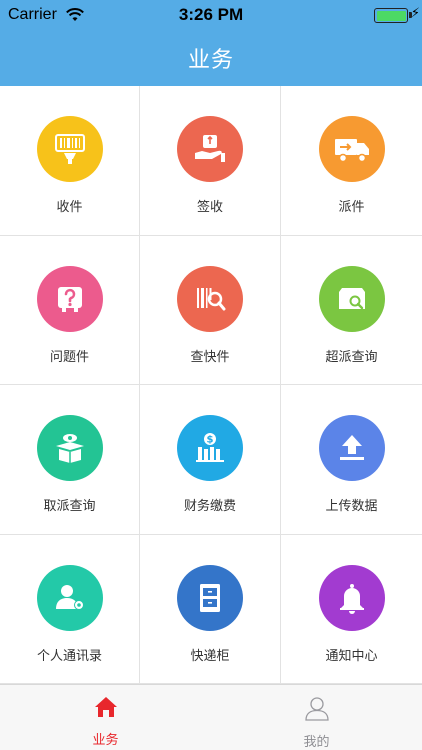 The height and width of the screenshot is (750, 422). Describe the element at coordinates (351, 207) in the screenshot. I see `grid-item-label: 派件` at that location.